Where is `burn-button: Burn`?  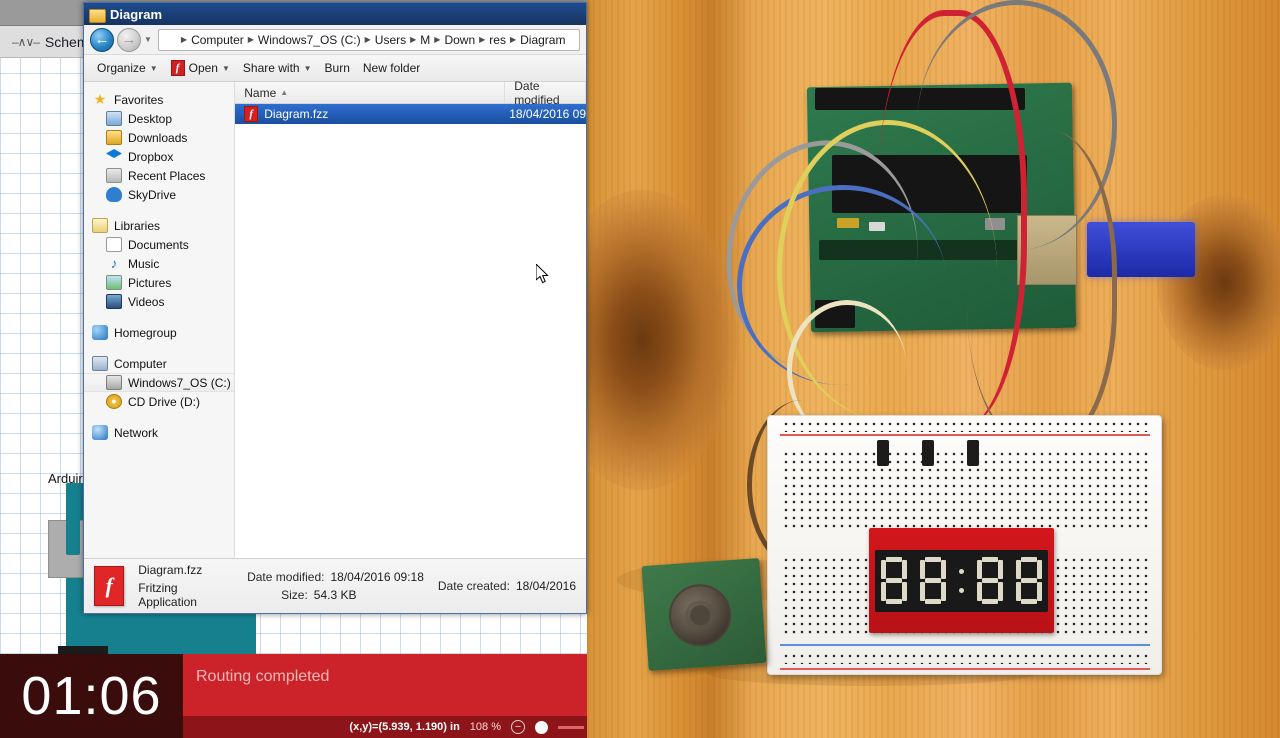 burn-button: Burn is located at coordinates (337, 68).